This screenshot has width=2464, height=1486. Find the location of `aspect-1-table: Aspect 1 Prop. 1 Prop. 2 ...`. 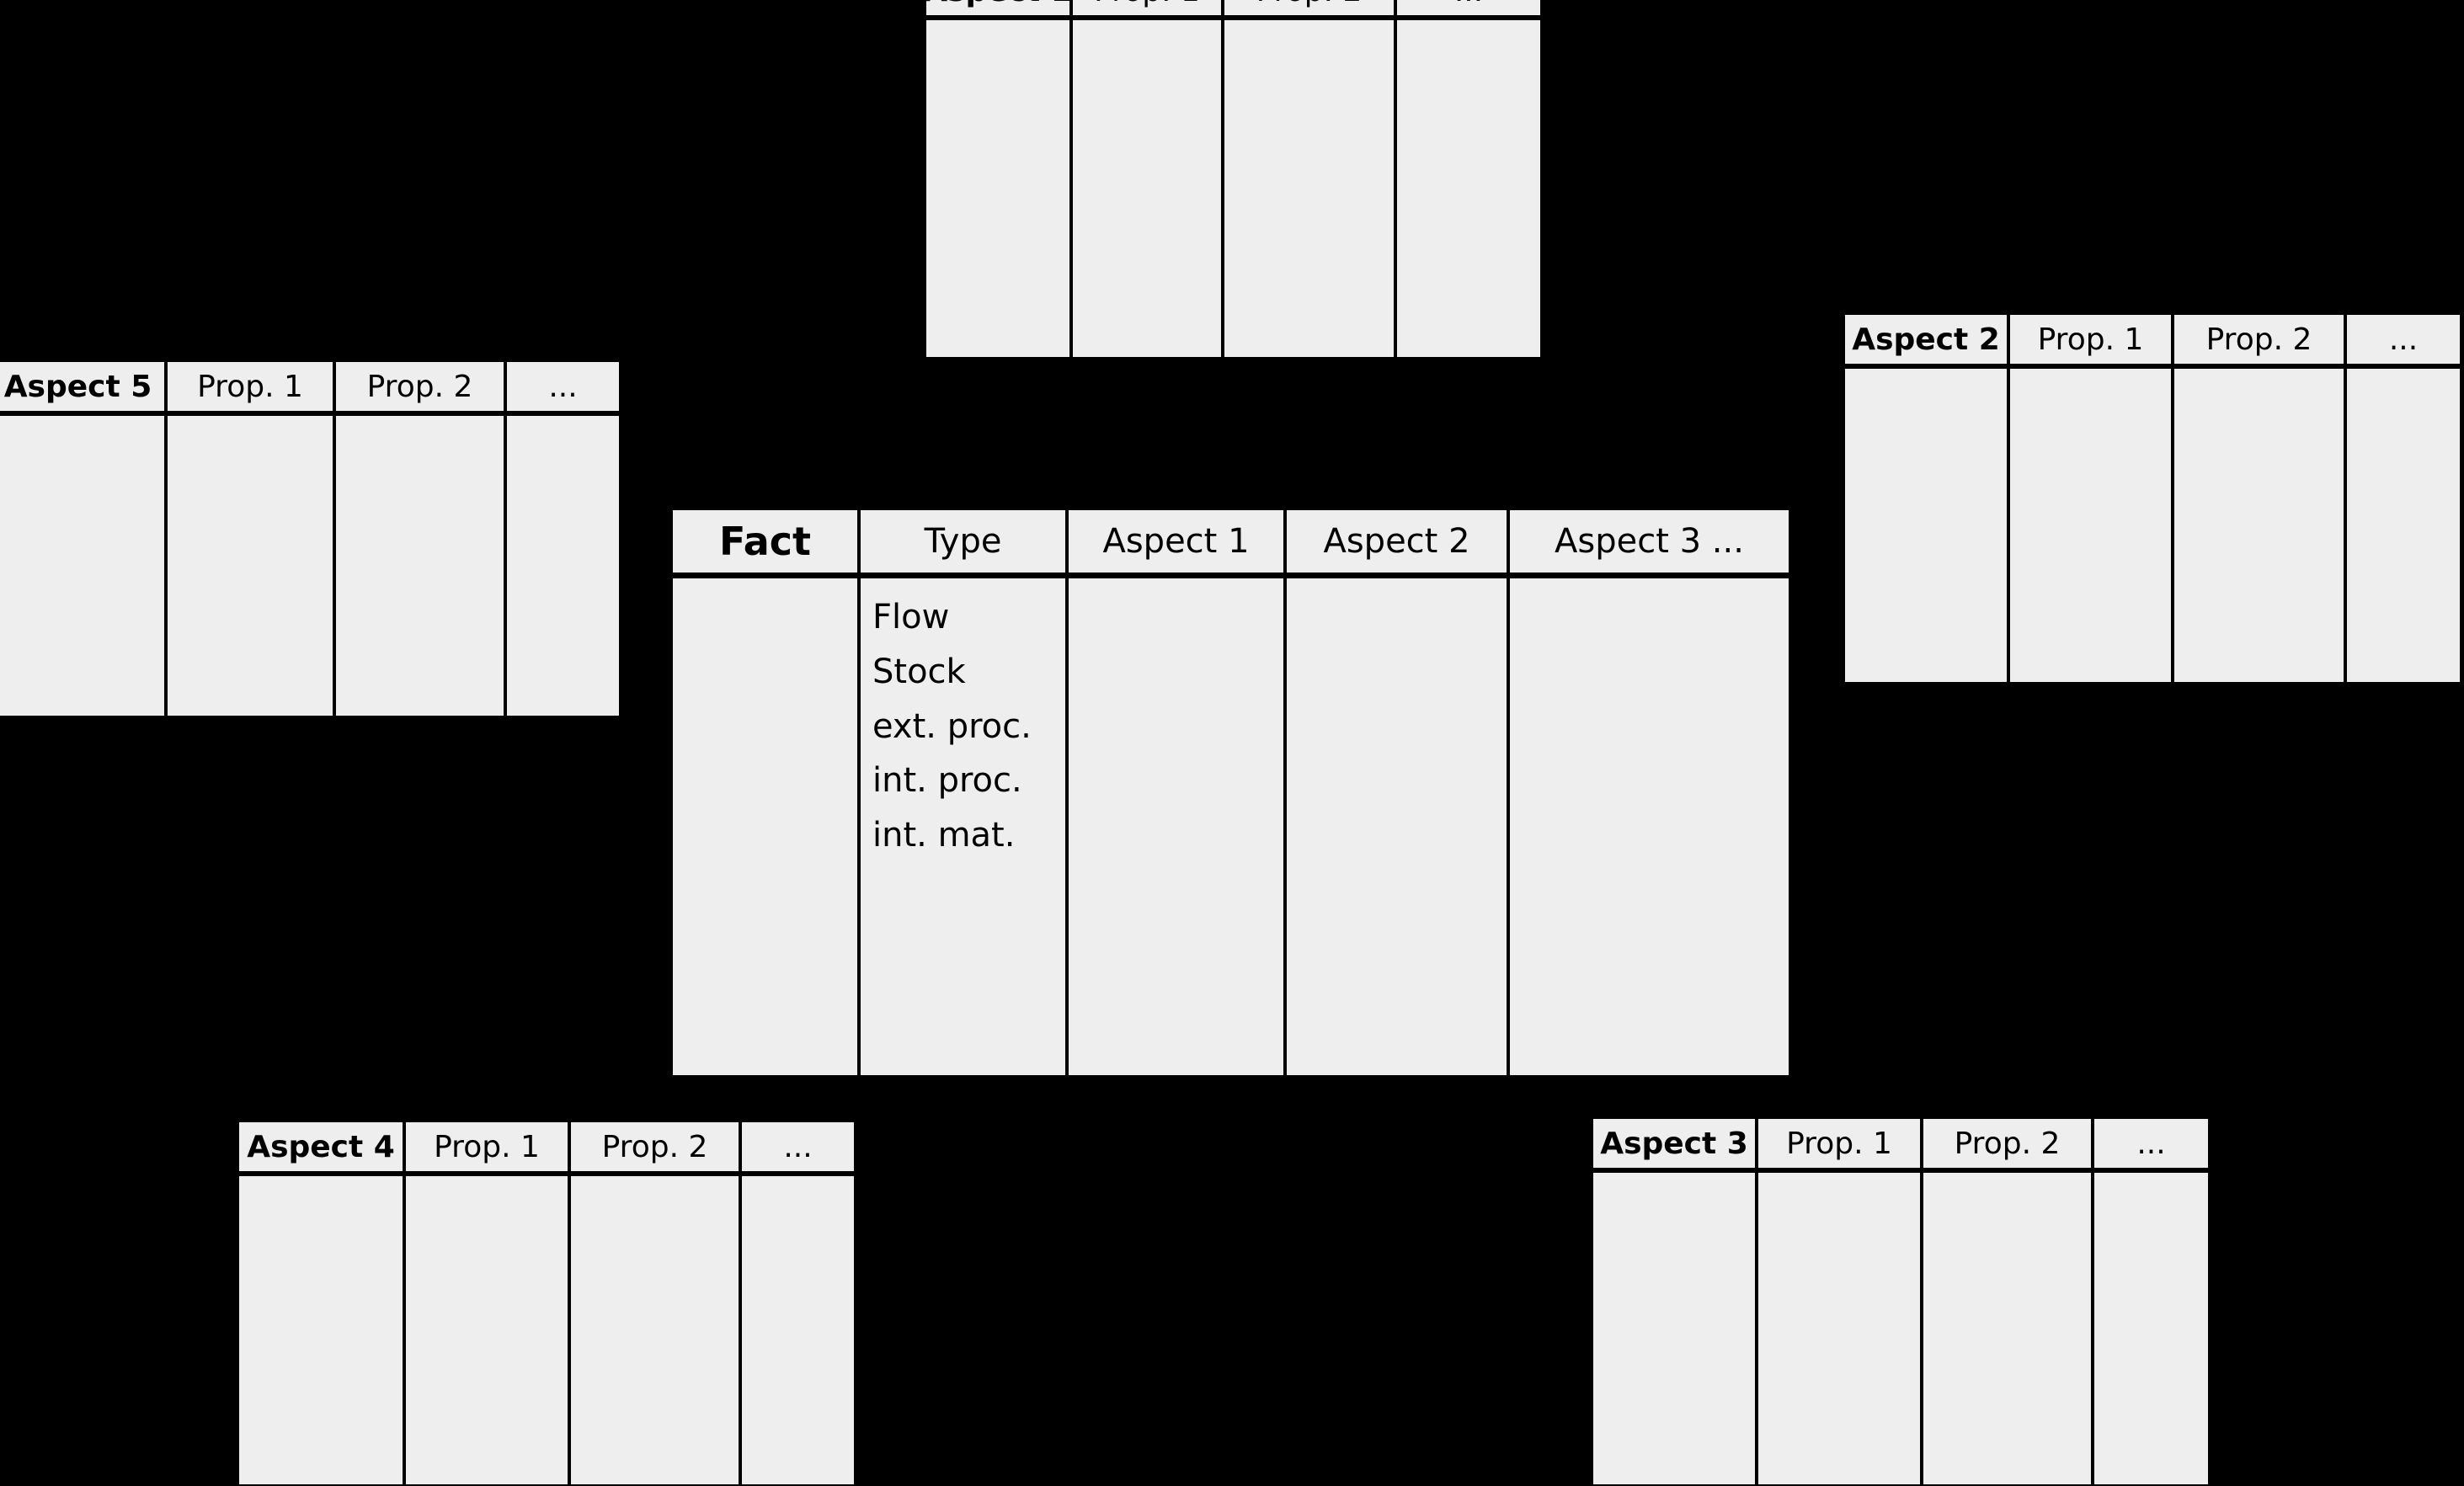

aspect-1-table: Aspect 1 Prop. 1 Prop. 2 ... is located at coordinates (1233, 180).